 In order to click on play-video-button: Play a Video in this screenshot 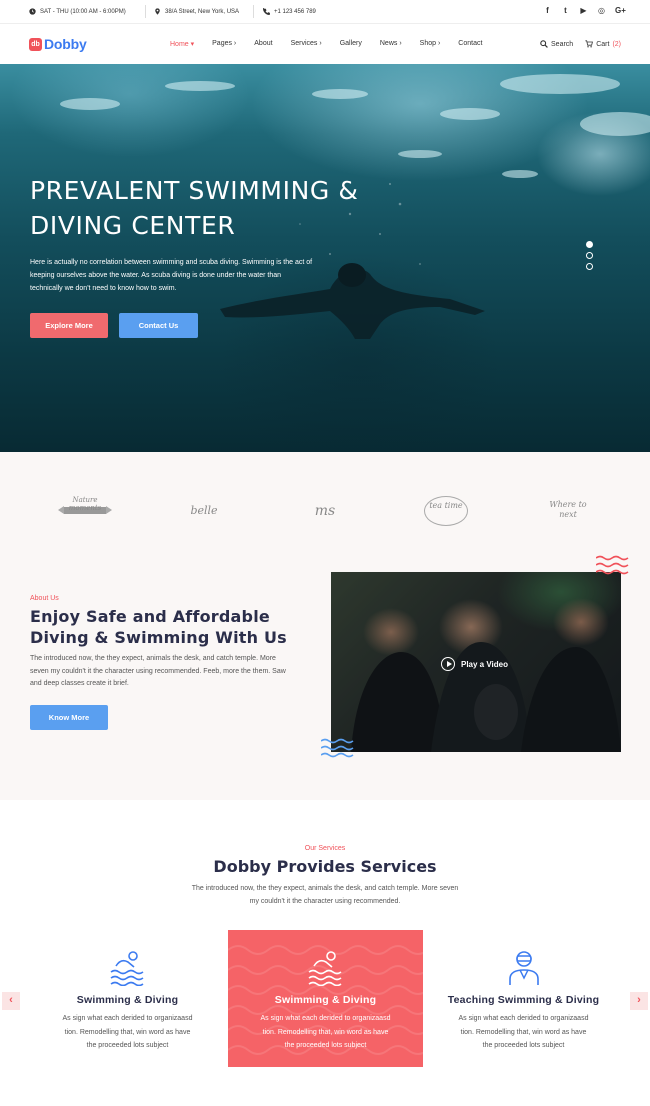, I will do `click(474, 664)`.